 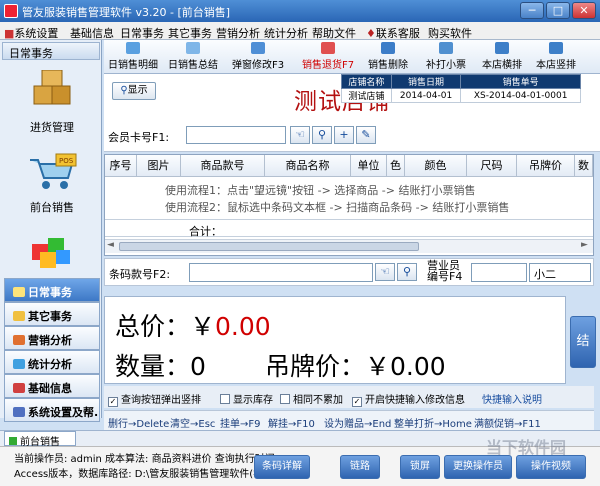 What do you see at coordinates (52, 183) in the screenshot?
I see `nav-tile-front-sales: POS 前台销售` at bounding box center [52, 183].